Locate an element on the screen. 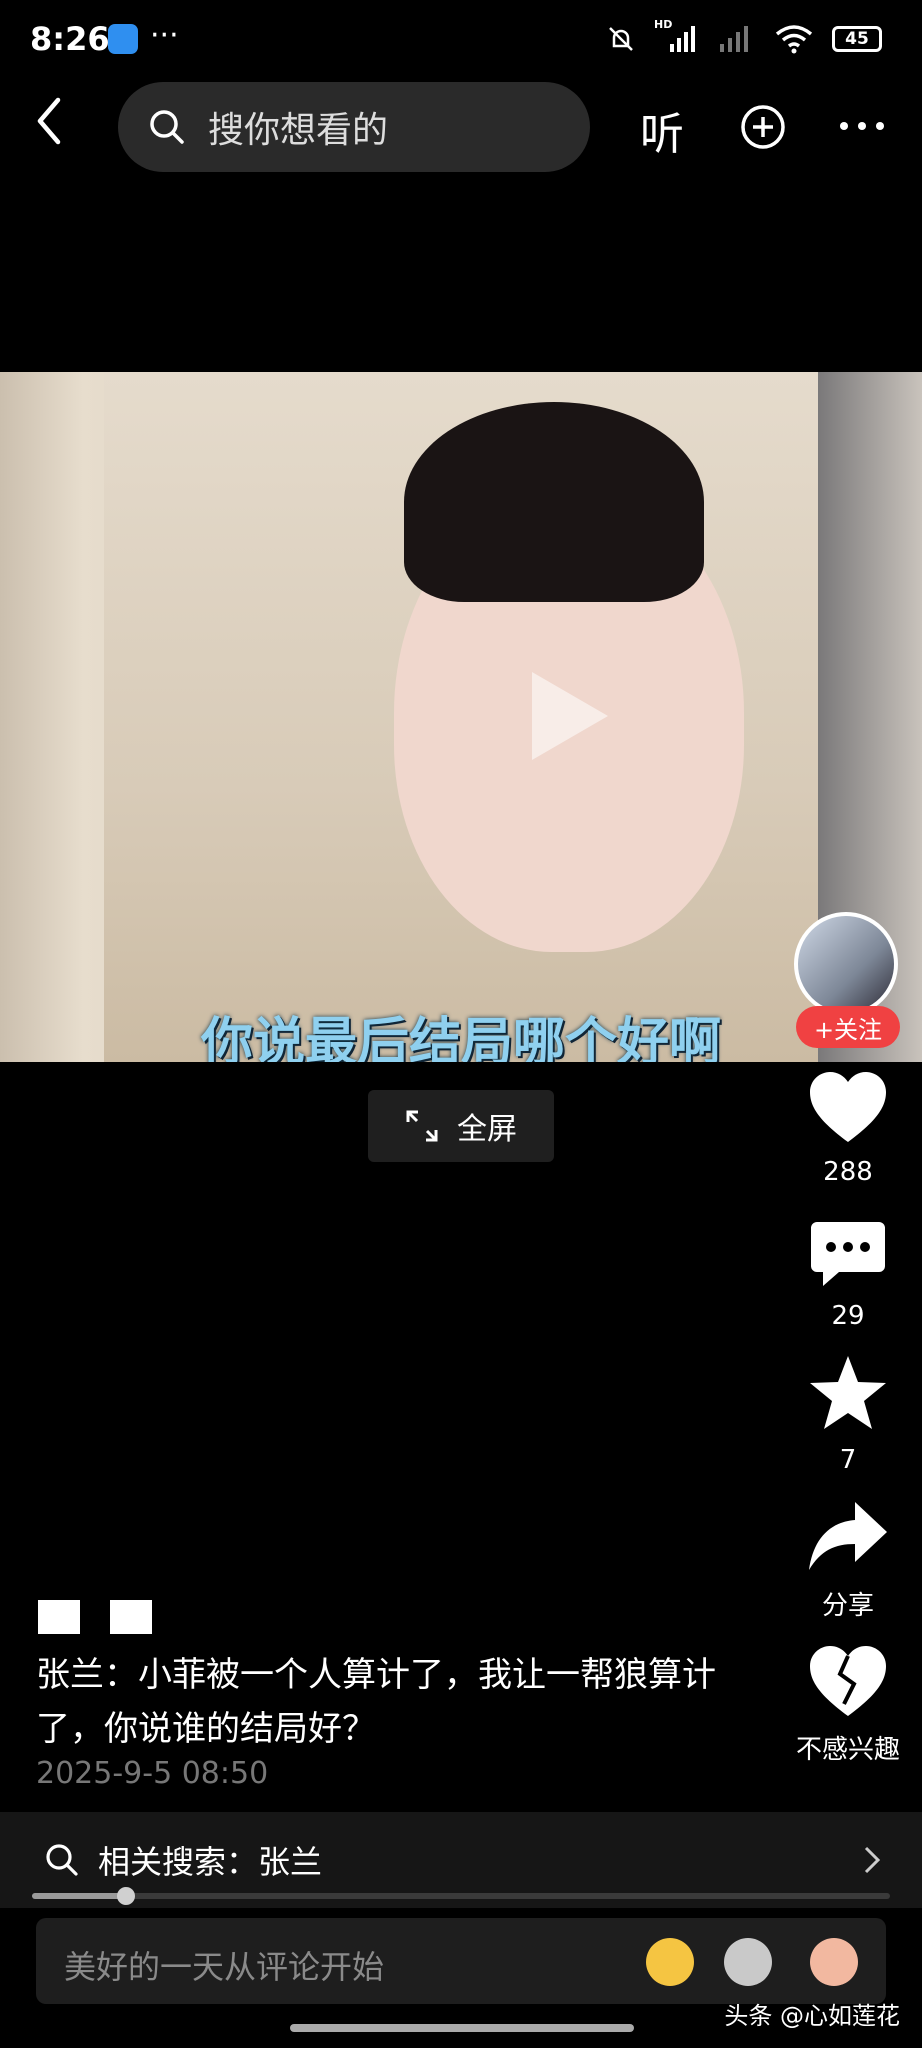  battery-icon: 45 is located at coordinates (857, 39).